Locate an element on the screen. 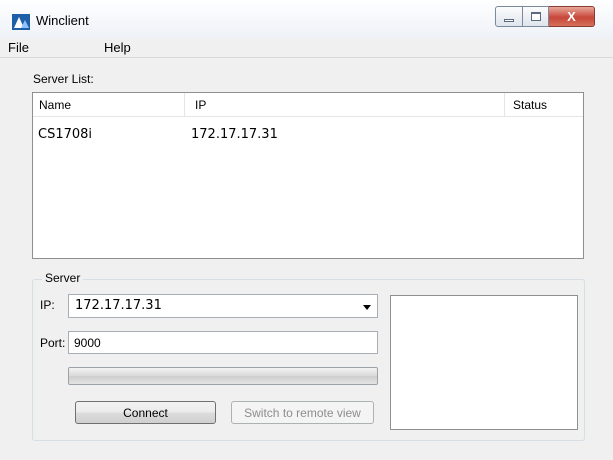 This screenshot has width=613, height=460. close-icon: X is located at coordinates (571, 16).